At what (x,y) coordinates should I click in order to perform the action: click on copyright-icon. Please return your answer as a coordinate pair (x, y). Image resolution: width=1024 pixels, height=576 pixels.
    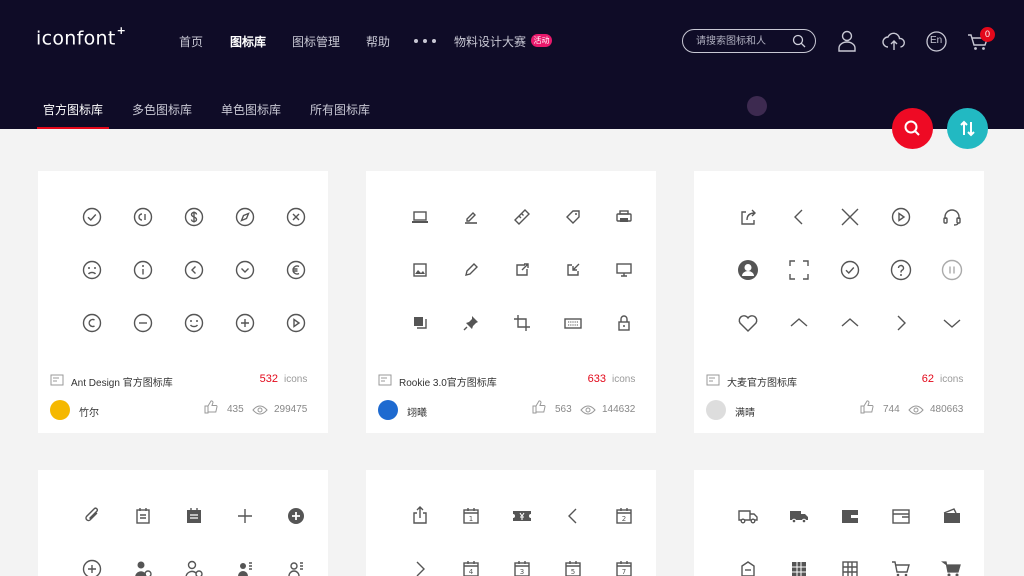
    Looking at the image, I should click on (92, 323).